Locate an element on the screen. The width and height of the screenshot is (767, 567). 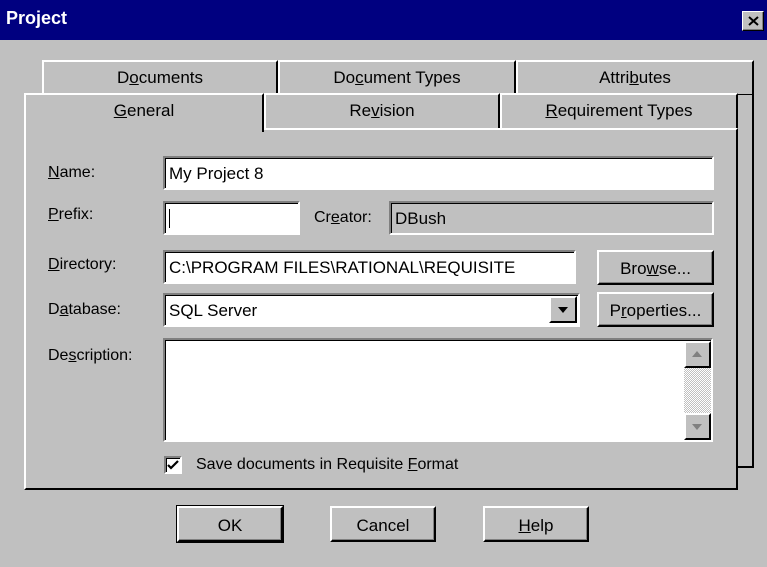
scroll-down-button is located at coordinates (697, 426).